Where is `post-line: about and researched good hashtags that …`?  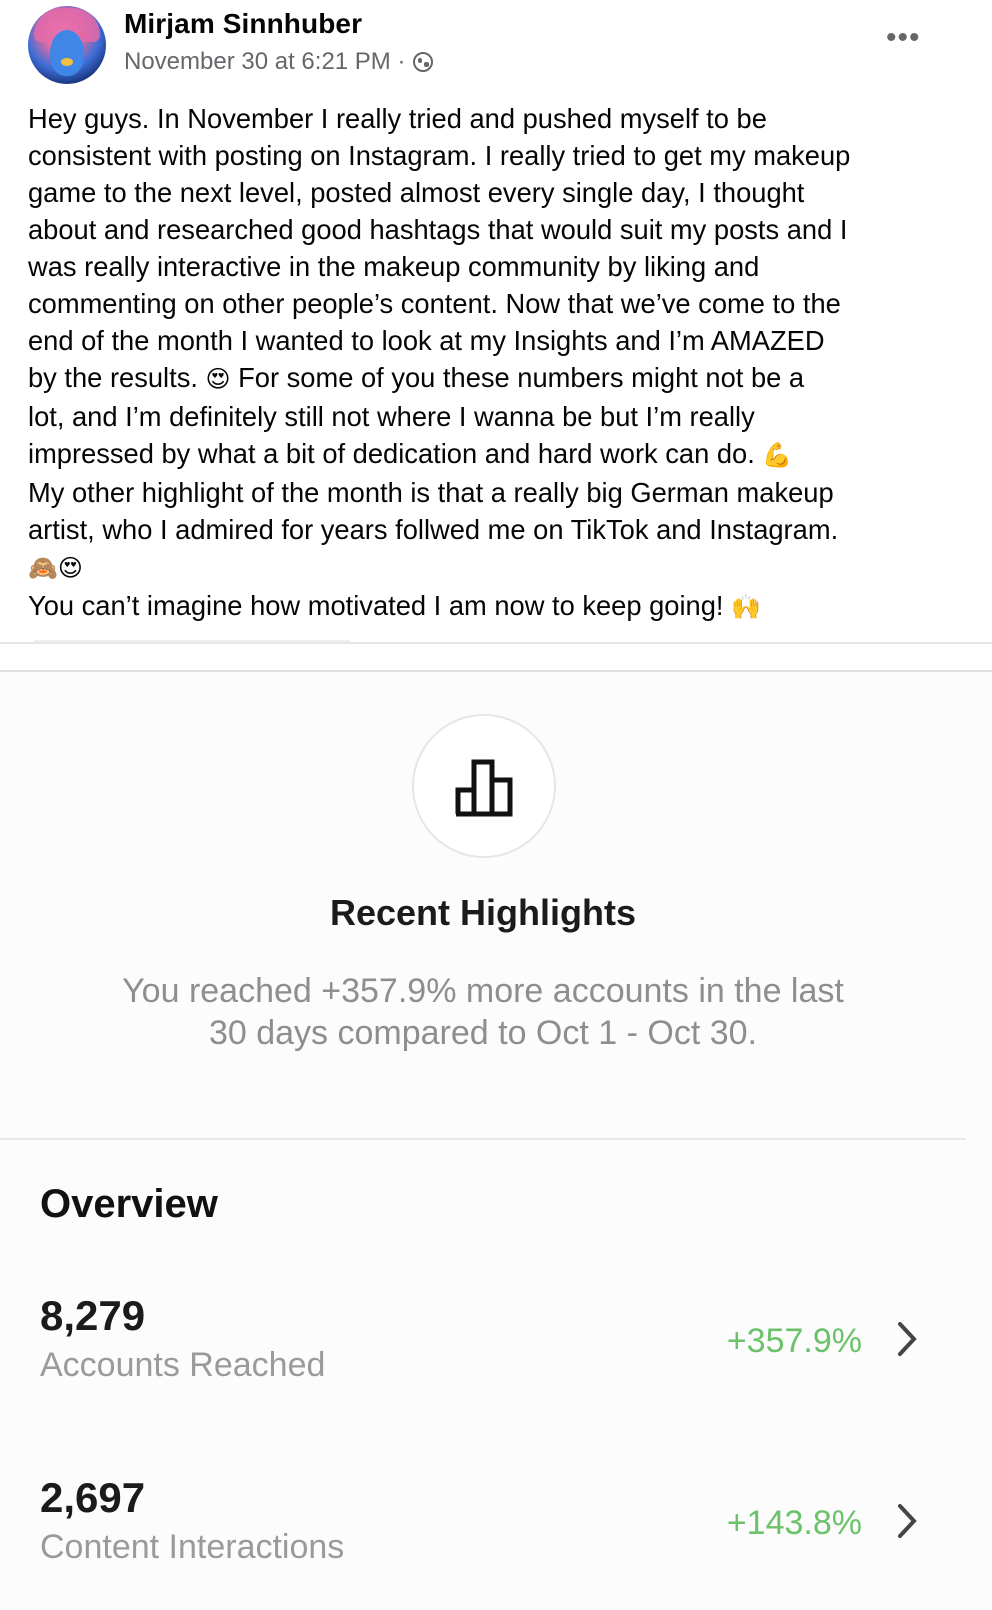 post-line: about and researched good hashtags that … is located at coordinates (438, 229).